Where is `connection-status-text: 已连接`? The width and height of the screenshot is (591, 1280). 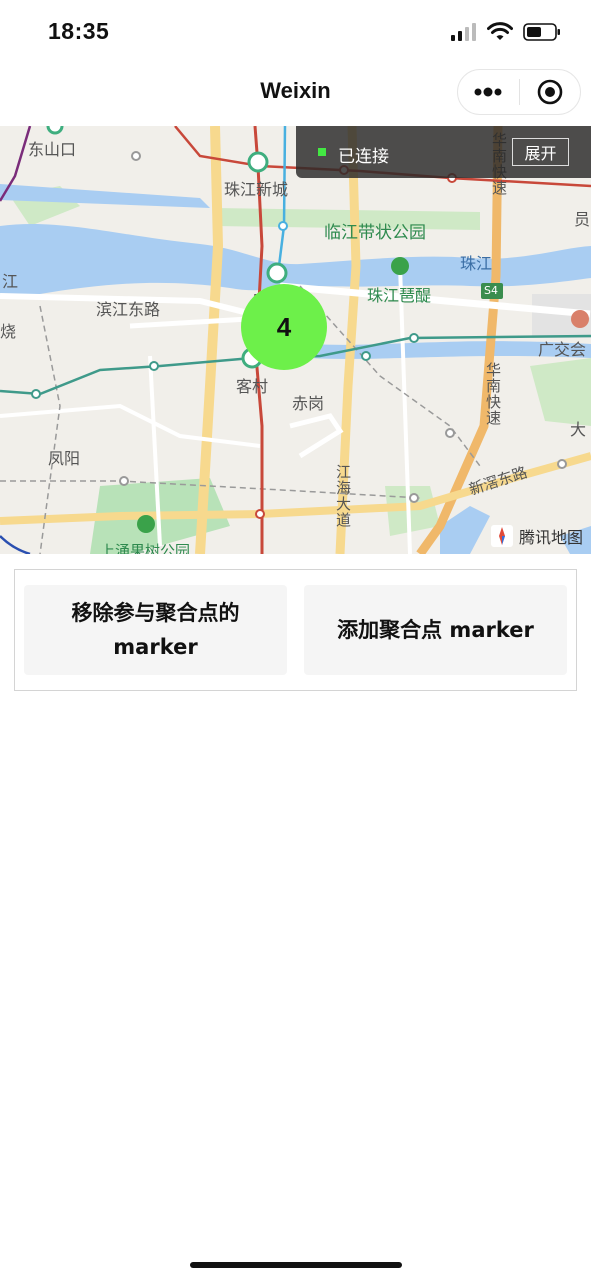
connection-status-text: 已连接 is located at coordinates (363, 157).